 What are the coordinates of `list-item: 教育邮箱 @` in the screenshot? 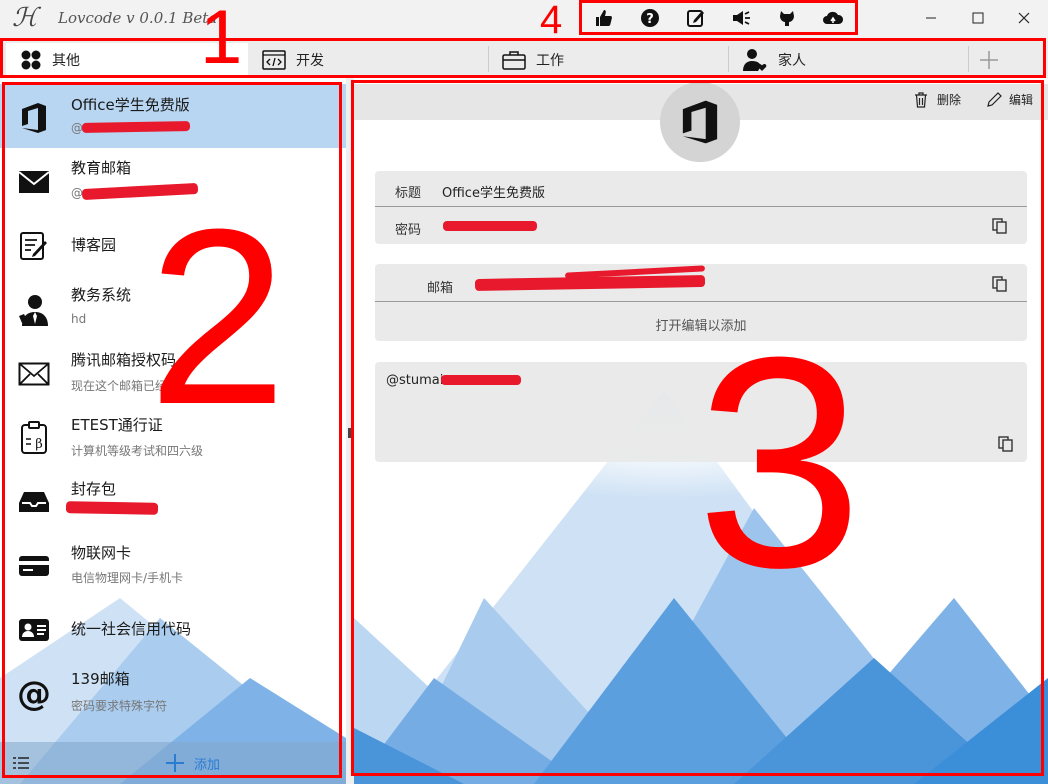 It's located at (173, 180).